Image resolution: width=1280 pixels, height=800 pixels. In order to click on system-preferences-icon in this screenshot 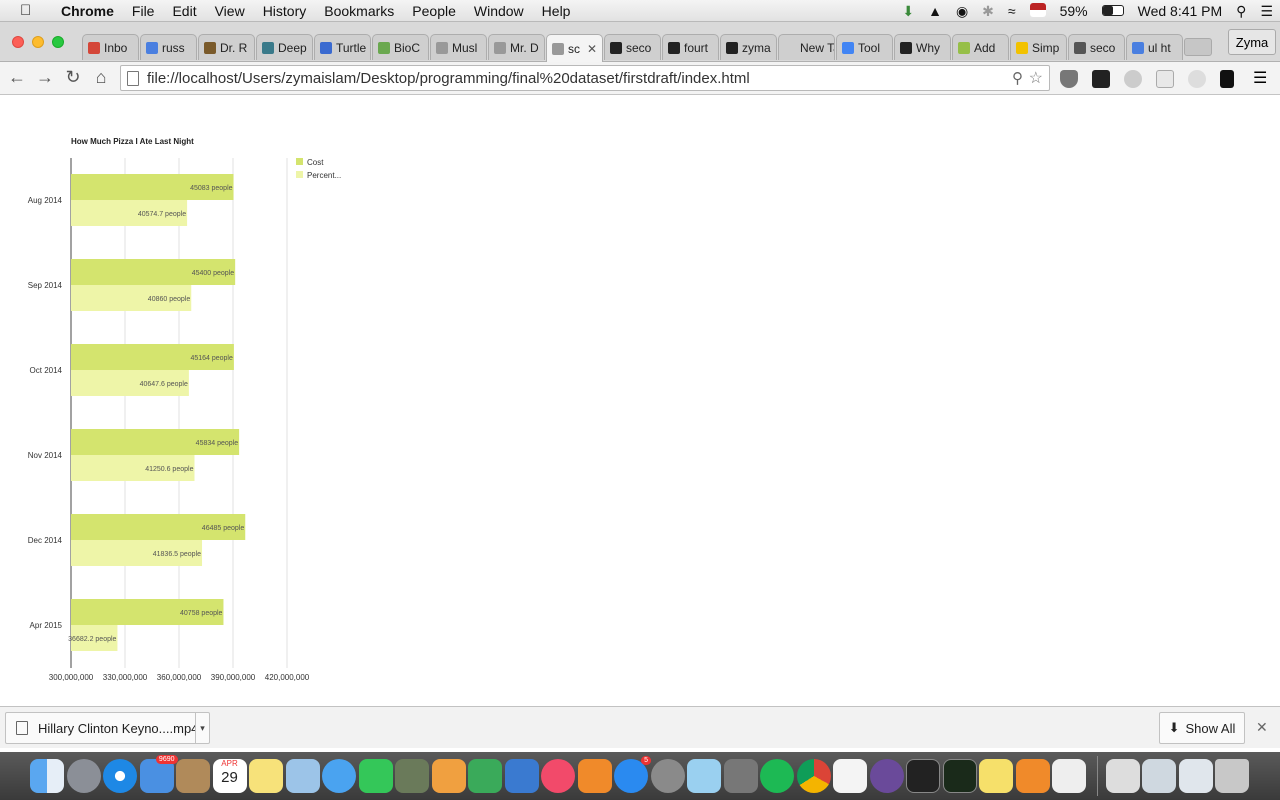, I will do `click(667, 776)`.